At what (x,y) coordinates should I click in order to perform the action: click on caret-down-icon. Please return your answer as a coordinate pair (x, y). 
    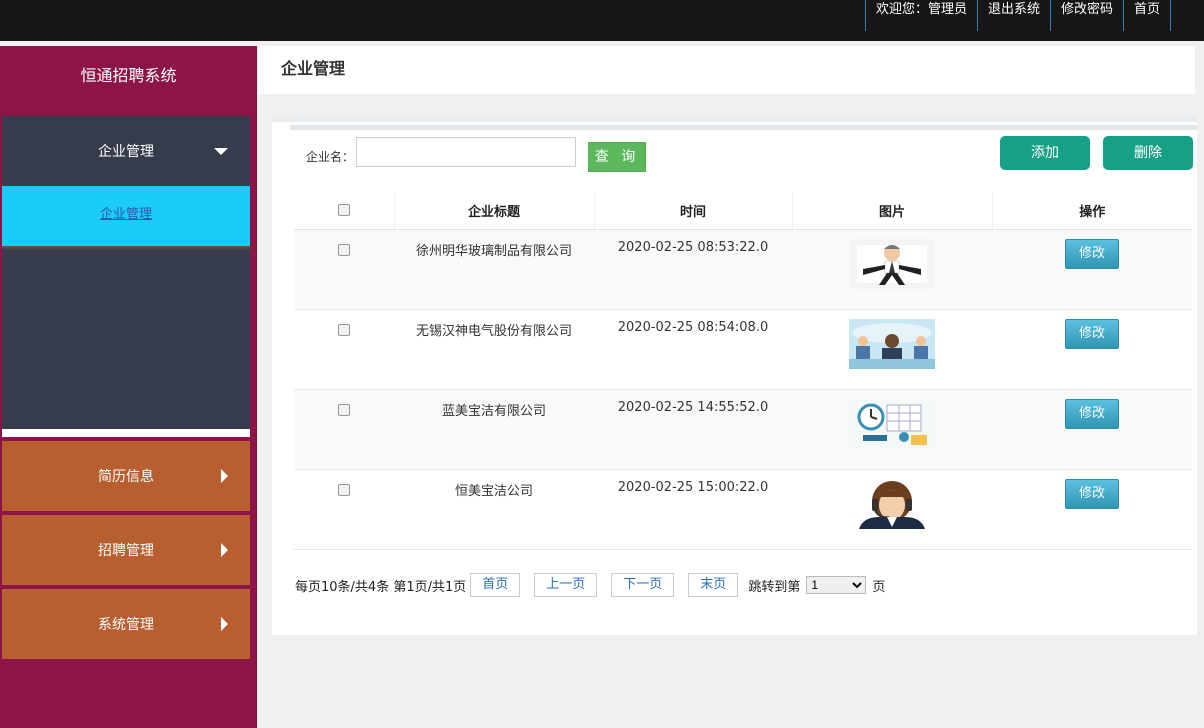
    Looking at the image, I should click on (221, 151).